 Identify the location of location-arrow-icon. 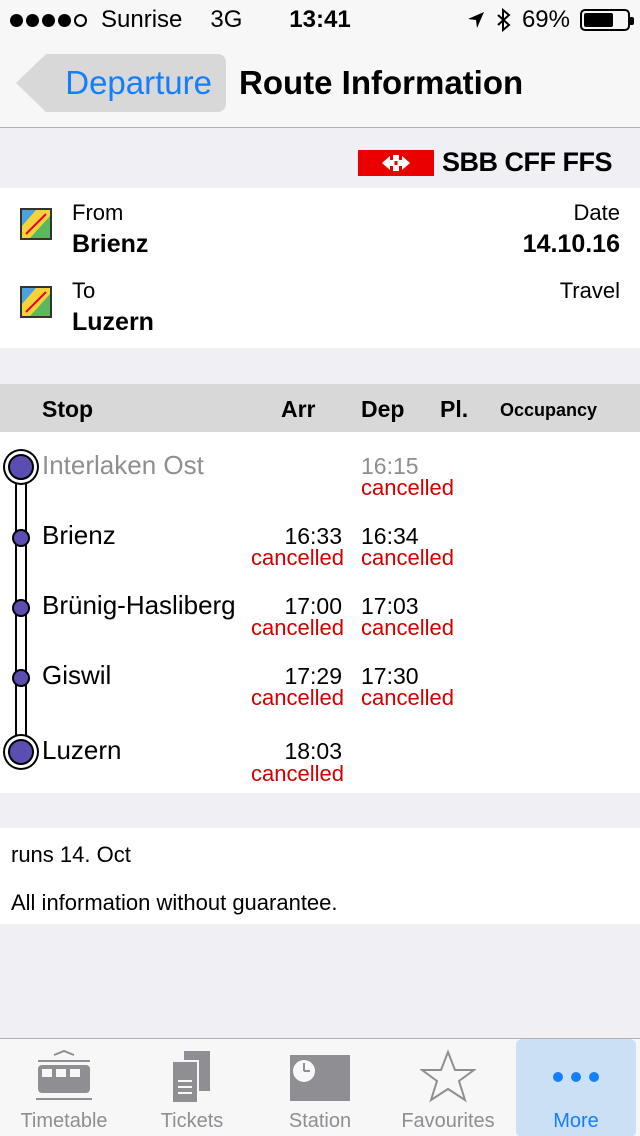
(475, 20).